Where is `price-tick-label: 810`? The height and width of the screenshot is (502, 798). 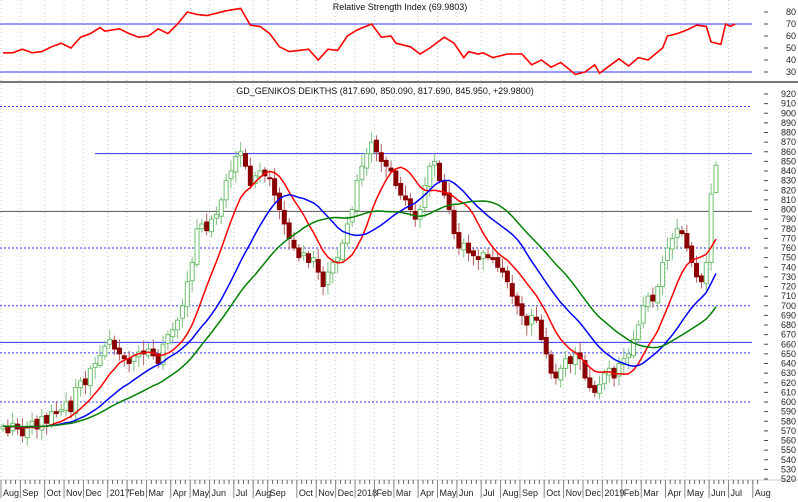 price-tick-label: 810 is located at coordinates (788, 200).